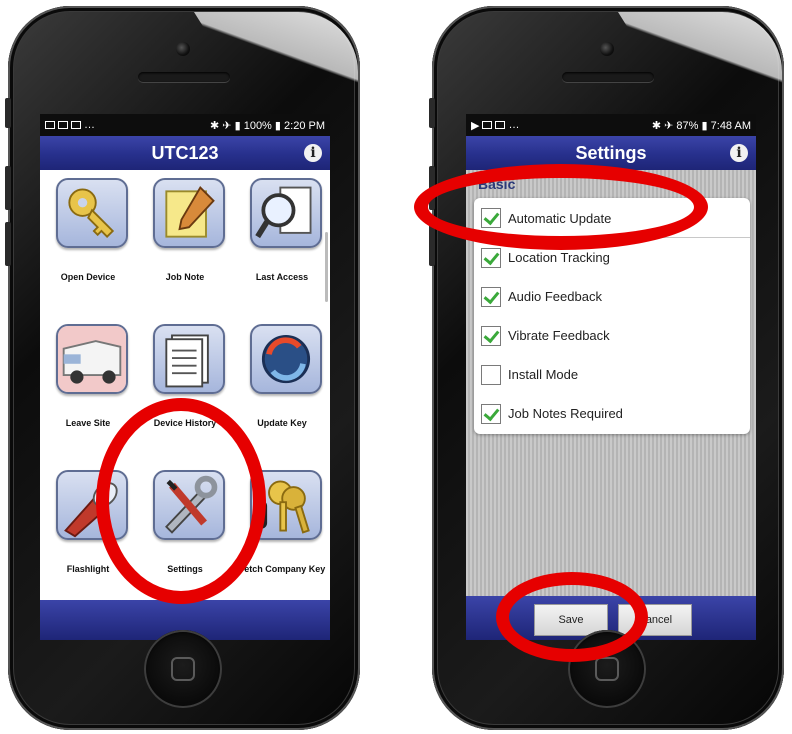  What do you see at coordinates (92, 213) in the screenshot?
I see `key-icon` at bounding box center [92, 213].